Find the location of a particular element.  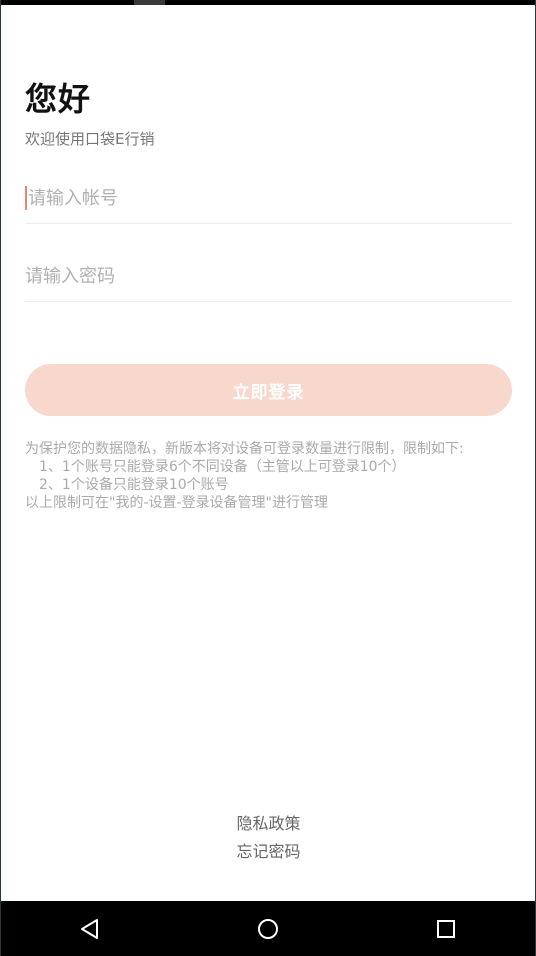

notice-line: 为保护您的数据隐私，新版本将对设备可登录数量进行限制，限制如下: is located at coordinates (244, 449).